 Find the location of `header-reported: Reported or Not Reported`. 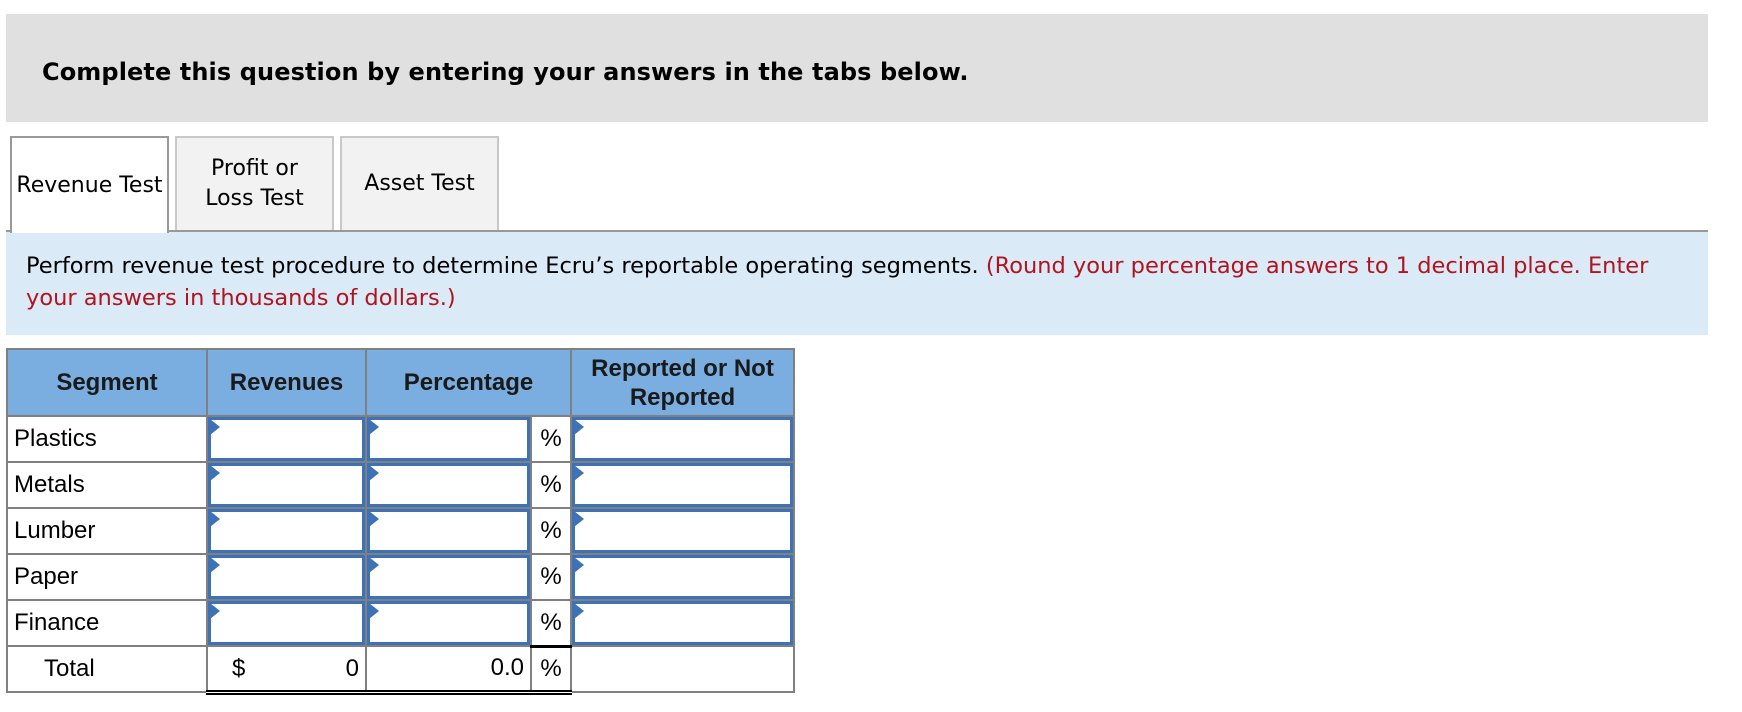

header-reported: Reported or Not Reported is located at coordinates (682, 382).